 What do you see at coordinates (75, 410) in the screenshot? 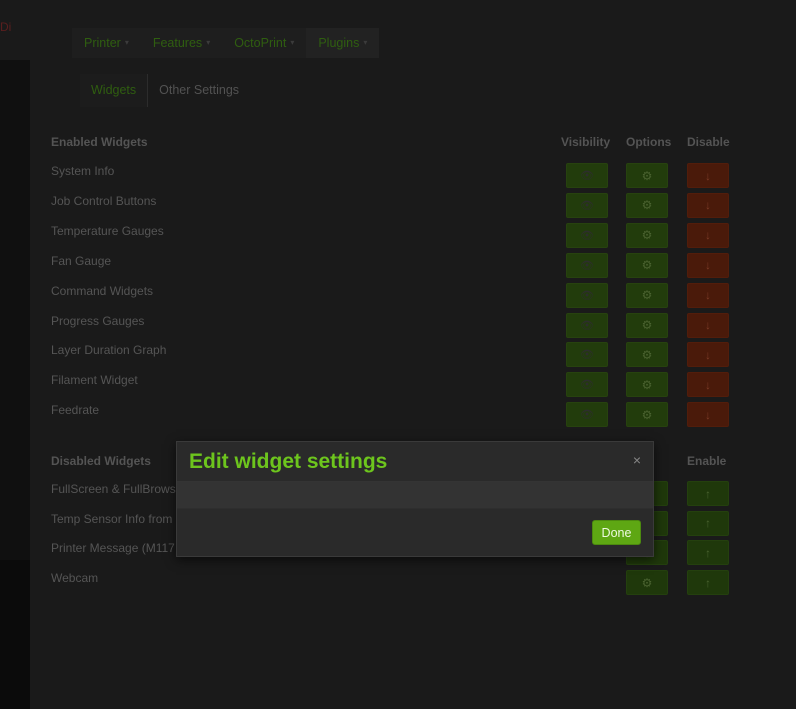
I see `widget-label: Feedrate` at bounding box center [75, 410].